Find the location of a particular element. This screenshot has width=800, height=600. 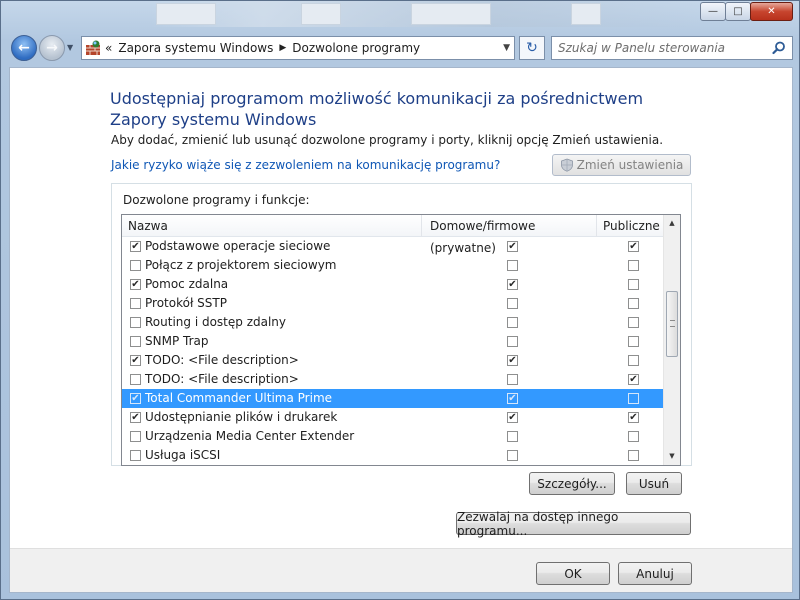

program-row: ✔ Pomoc zdalna ✔ is located at coordinates (394, 284).